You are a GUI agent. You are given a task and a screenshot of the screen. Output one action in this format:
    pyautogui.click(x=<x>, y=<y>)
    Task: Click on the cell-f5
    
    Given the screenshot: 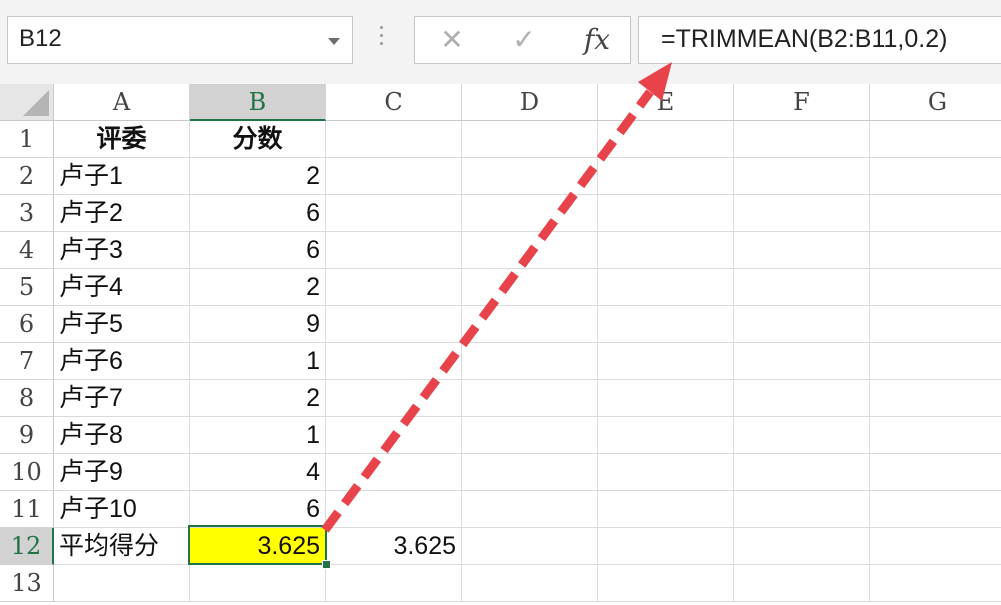 What is the action you would take?
    pyautogui.click(x=802, y=287)
    